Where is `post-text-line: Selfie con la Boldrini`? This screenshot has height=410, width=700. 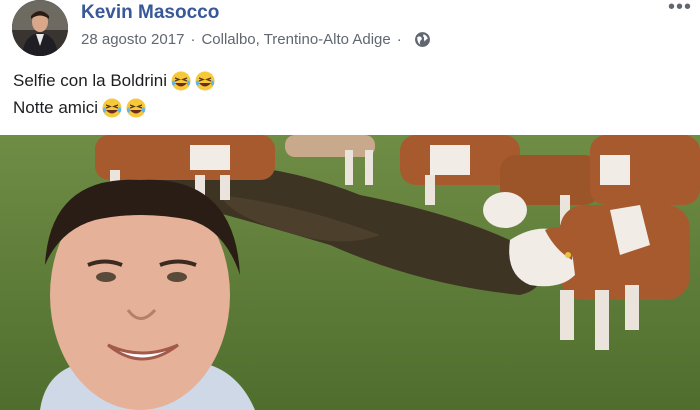
post-text-line: Selfie con la Boldrini is located at coordinates (114, 80).